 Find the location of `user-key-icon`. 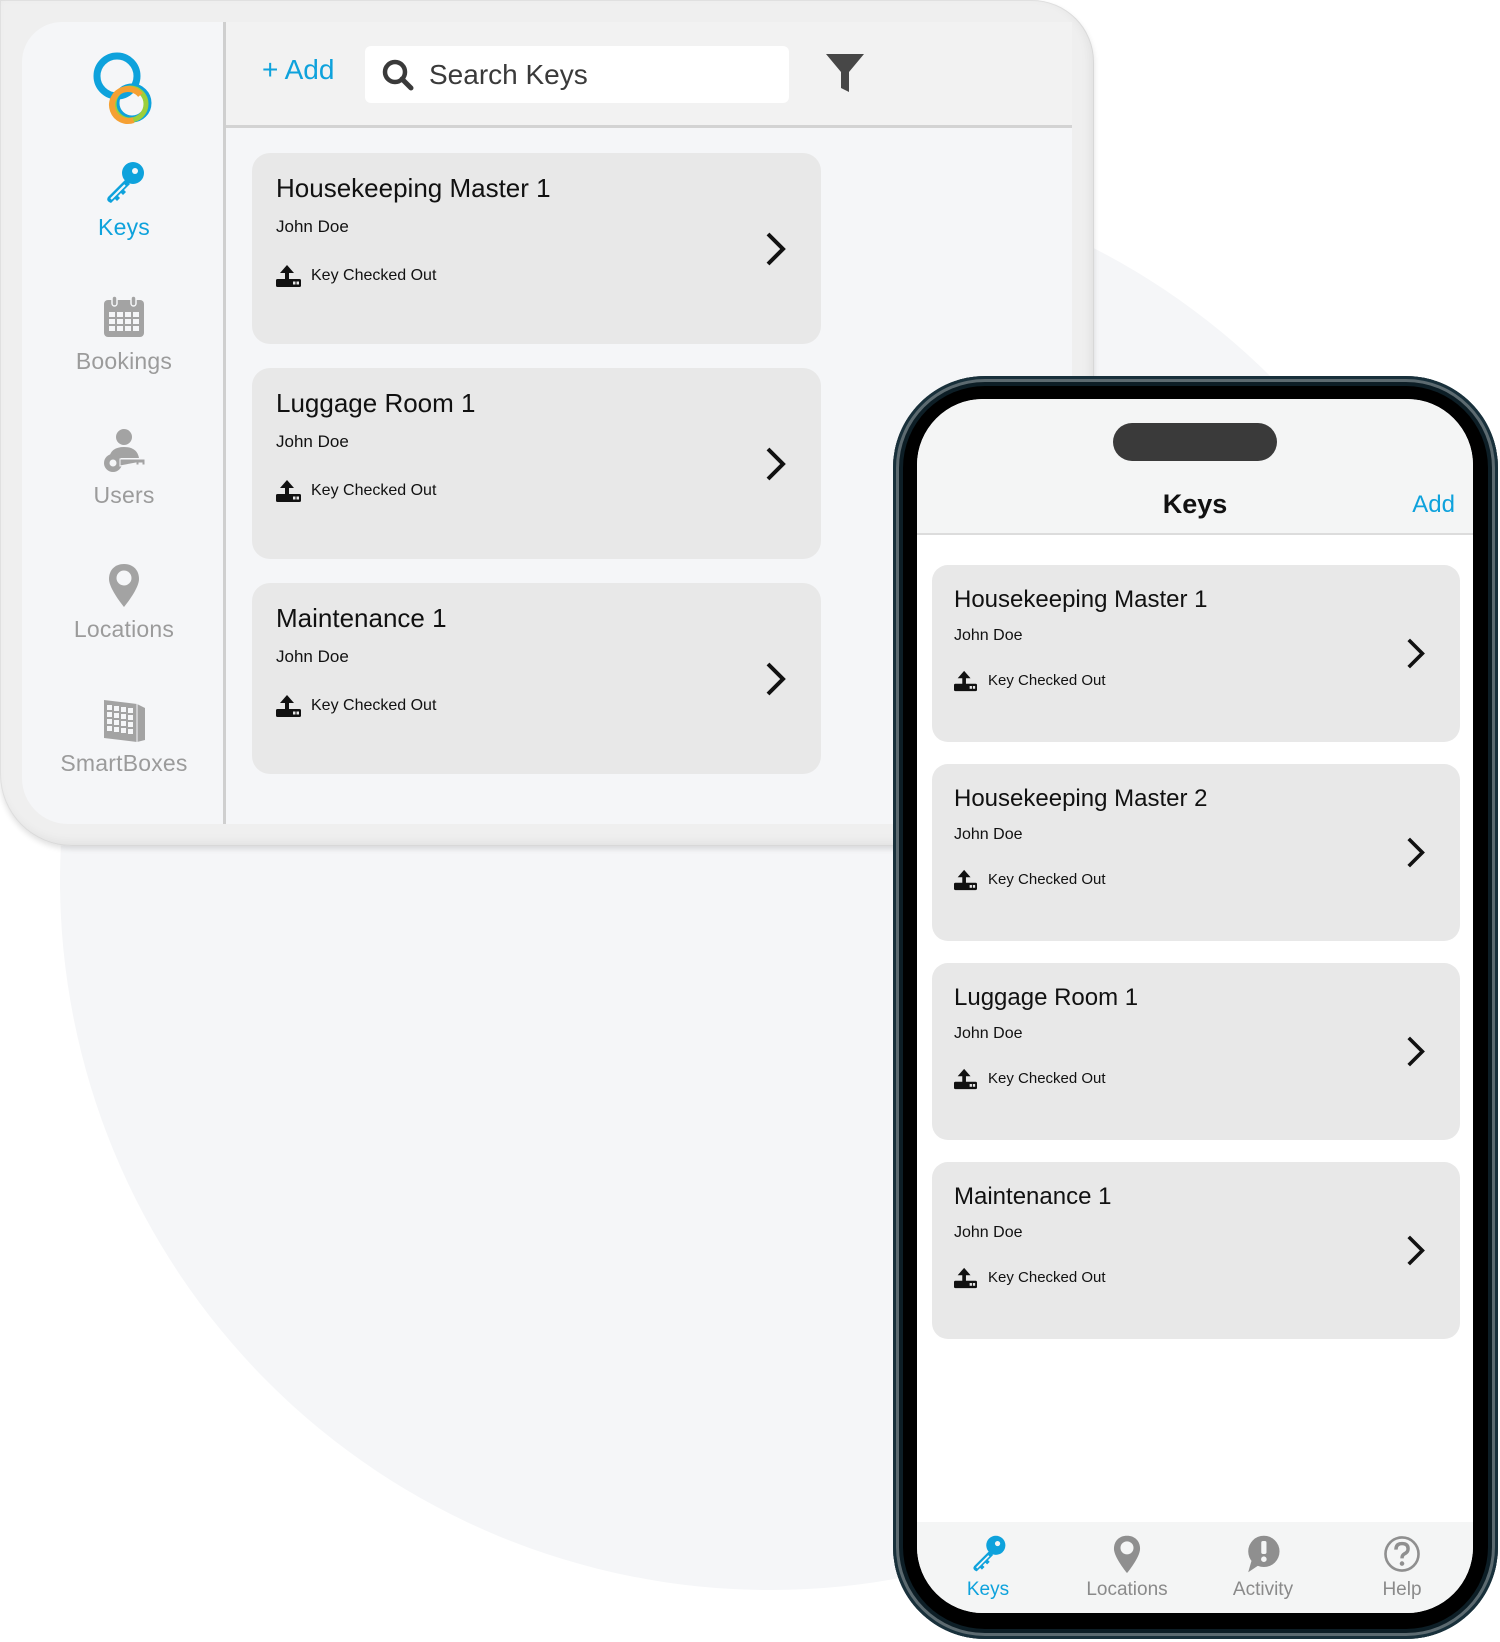

user-key-icon is located at coordinates (125, 450).